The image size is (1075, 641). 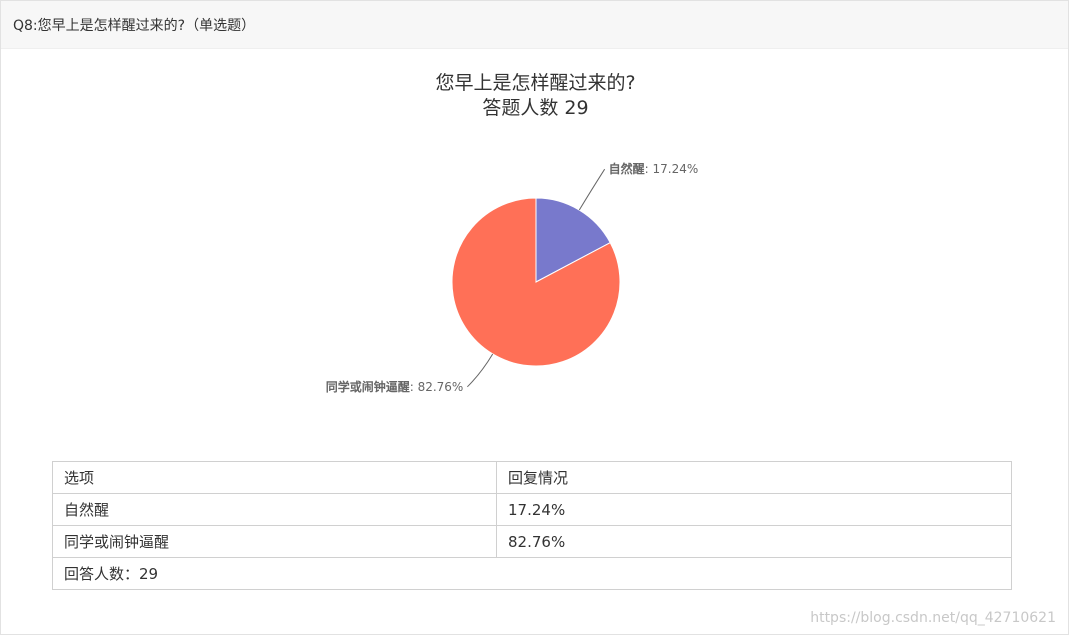 I want to click on table-cell-response: 17.24%, so click(x=754, y=509).